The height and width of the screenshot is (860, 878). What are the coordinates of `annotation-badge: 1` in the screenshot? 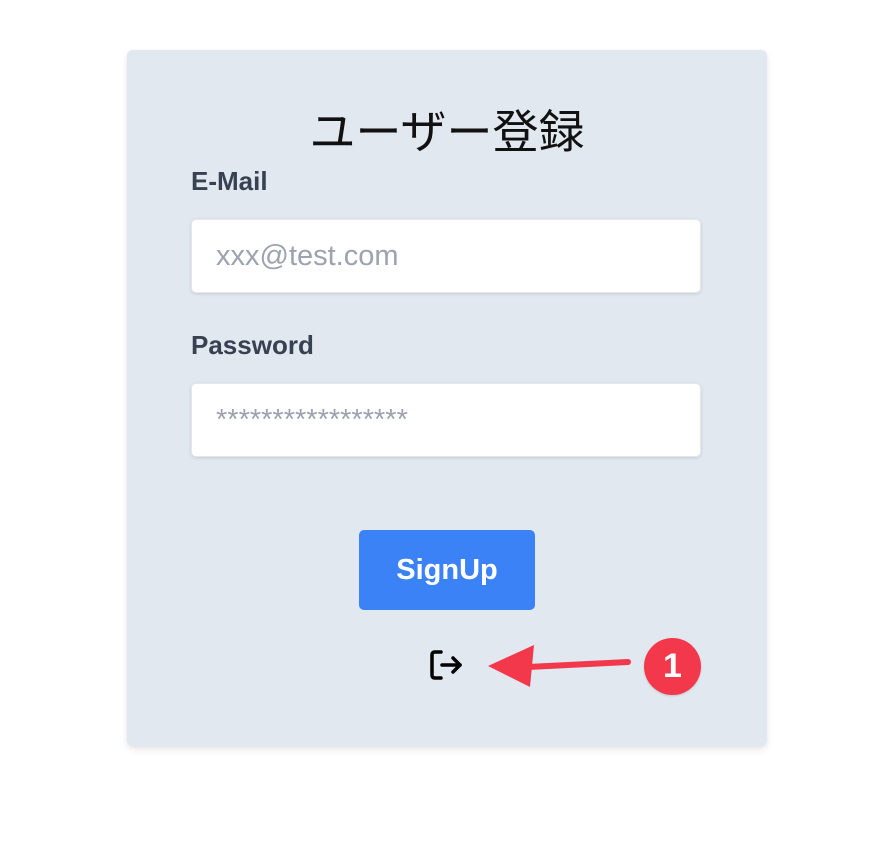 It's located at (672, 666).